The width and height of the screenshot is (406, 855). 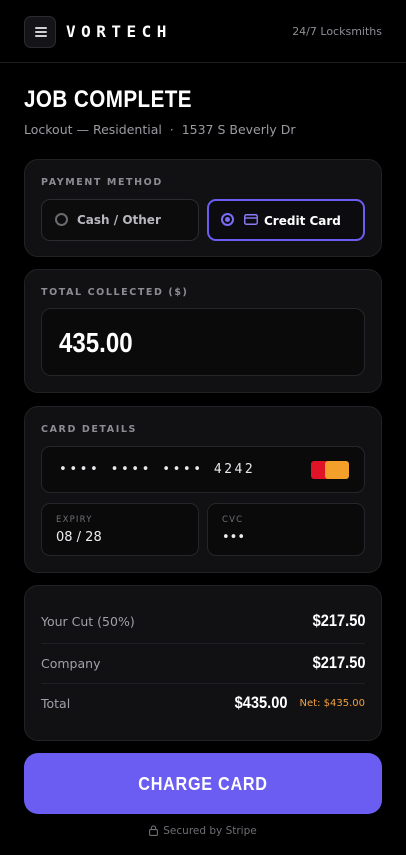 I want to click on summary-row-company: Company $217.50, so click(x=203, y=663).